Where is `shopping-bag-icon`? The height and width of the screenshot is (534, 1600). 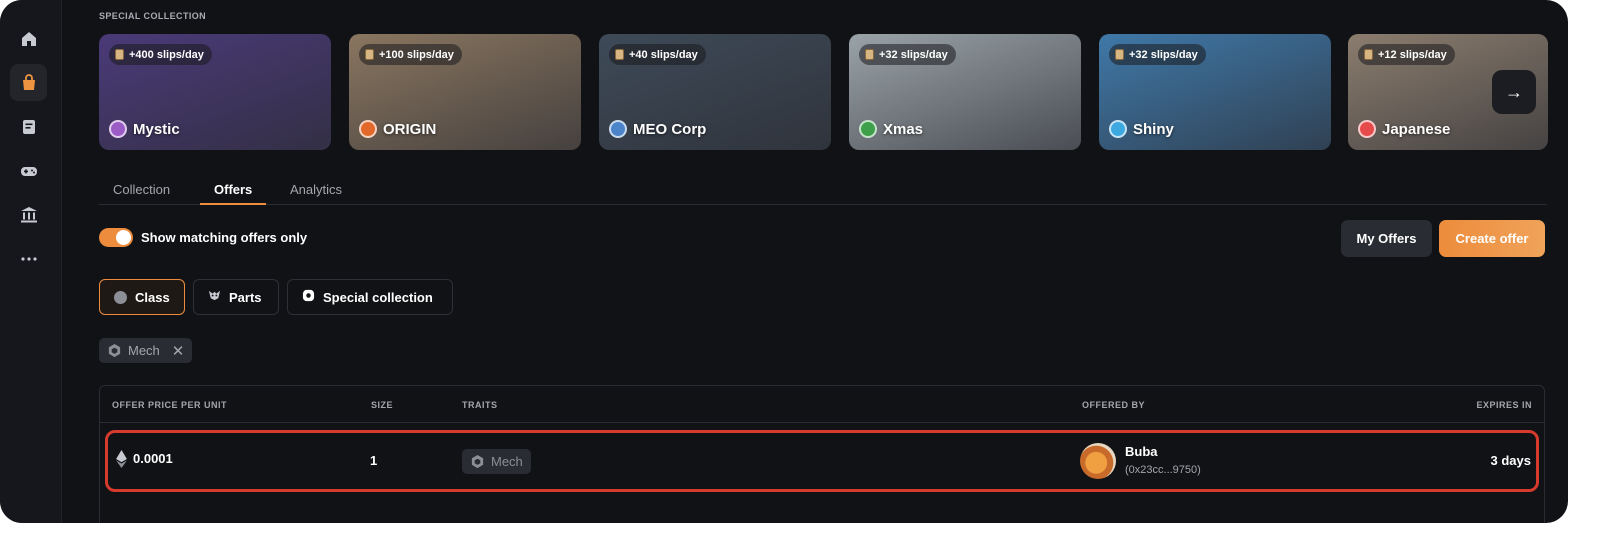 shopping-bag-icon is located at coordinates (28, 82).